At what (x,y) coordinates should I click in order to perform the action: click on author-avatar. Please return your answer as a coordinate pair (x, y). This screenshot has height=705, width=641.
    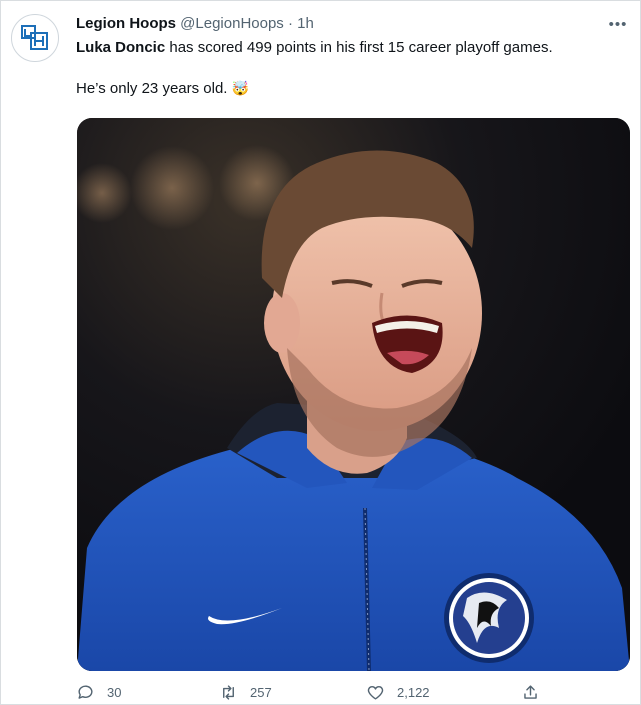
    Looking at the image, I should click on (35, 38).